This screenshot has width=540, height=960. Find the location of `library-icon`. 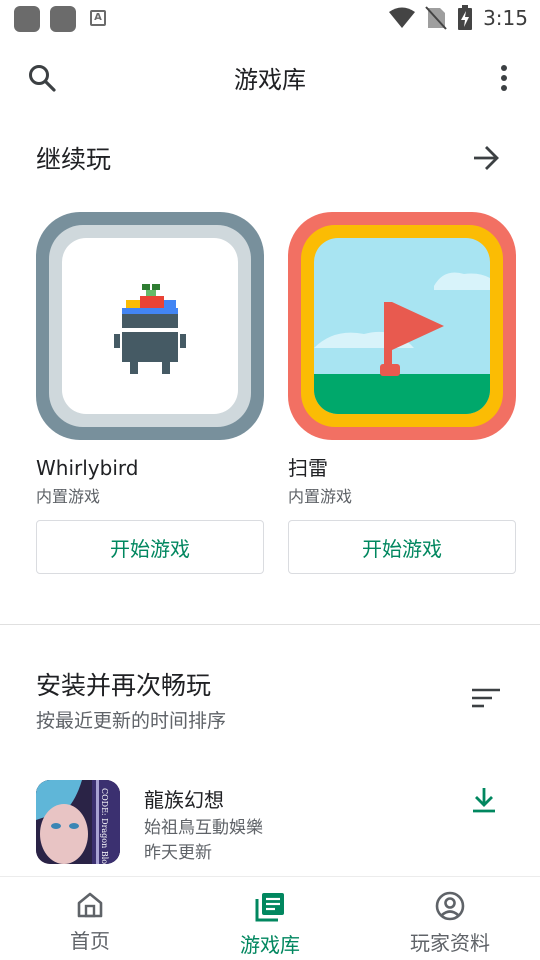

library-icon is located at coordinates (269, 907).